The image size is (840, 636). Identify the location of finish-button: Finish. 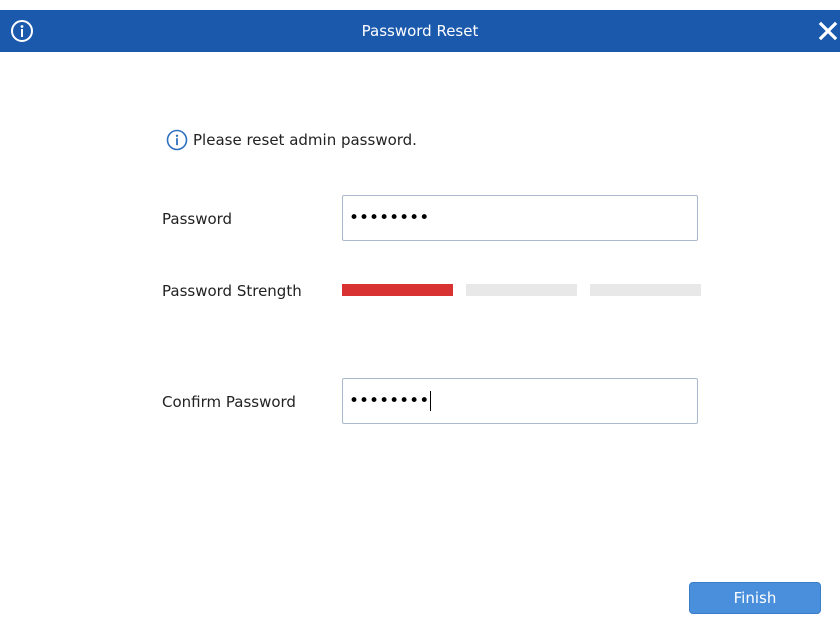
(755, 598).